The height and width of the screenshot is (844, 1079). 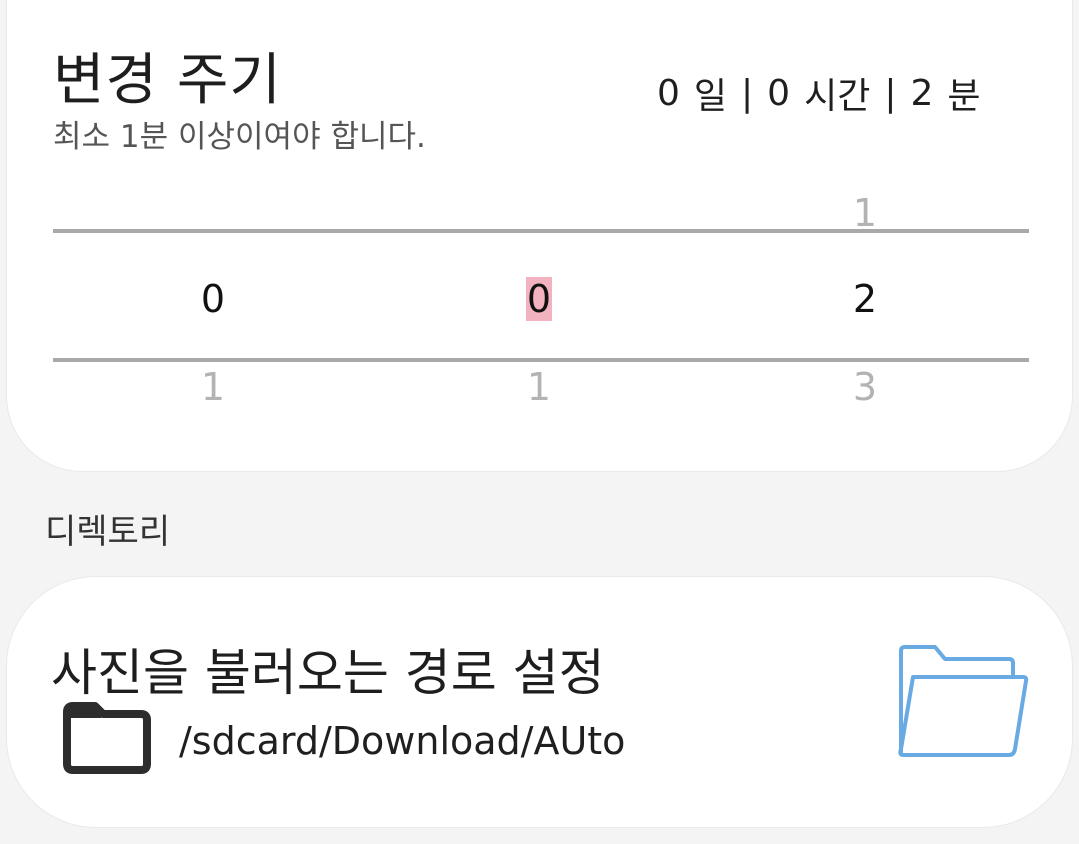 What do you see at coordinates (539, 387) in the screenshot?
I see `hour-picker-next: 1` at bounding box center [539, 387].